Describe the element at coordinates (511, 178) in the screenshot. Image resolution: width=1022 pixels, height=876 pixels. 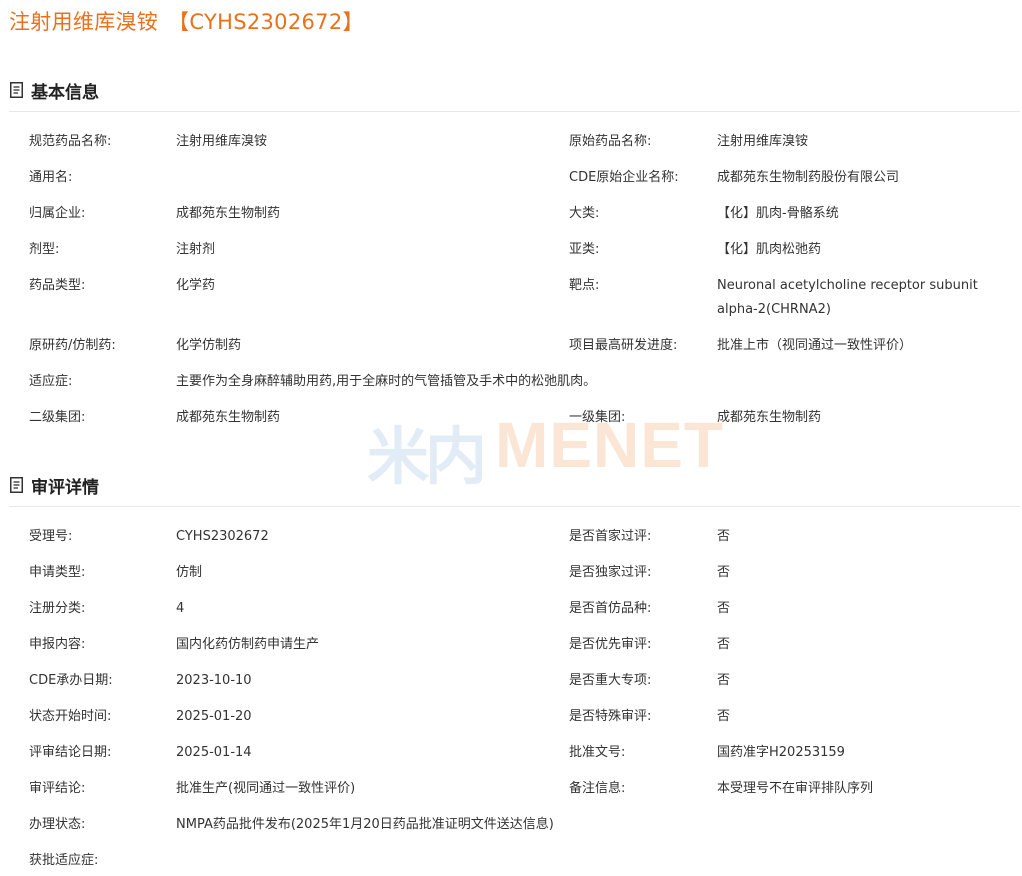
I see `info-row: 通用名: CDE原始企业名称: 成都苑东生物制药股份有限公司` at that location.